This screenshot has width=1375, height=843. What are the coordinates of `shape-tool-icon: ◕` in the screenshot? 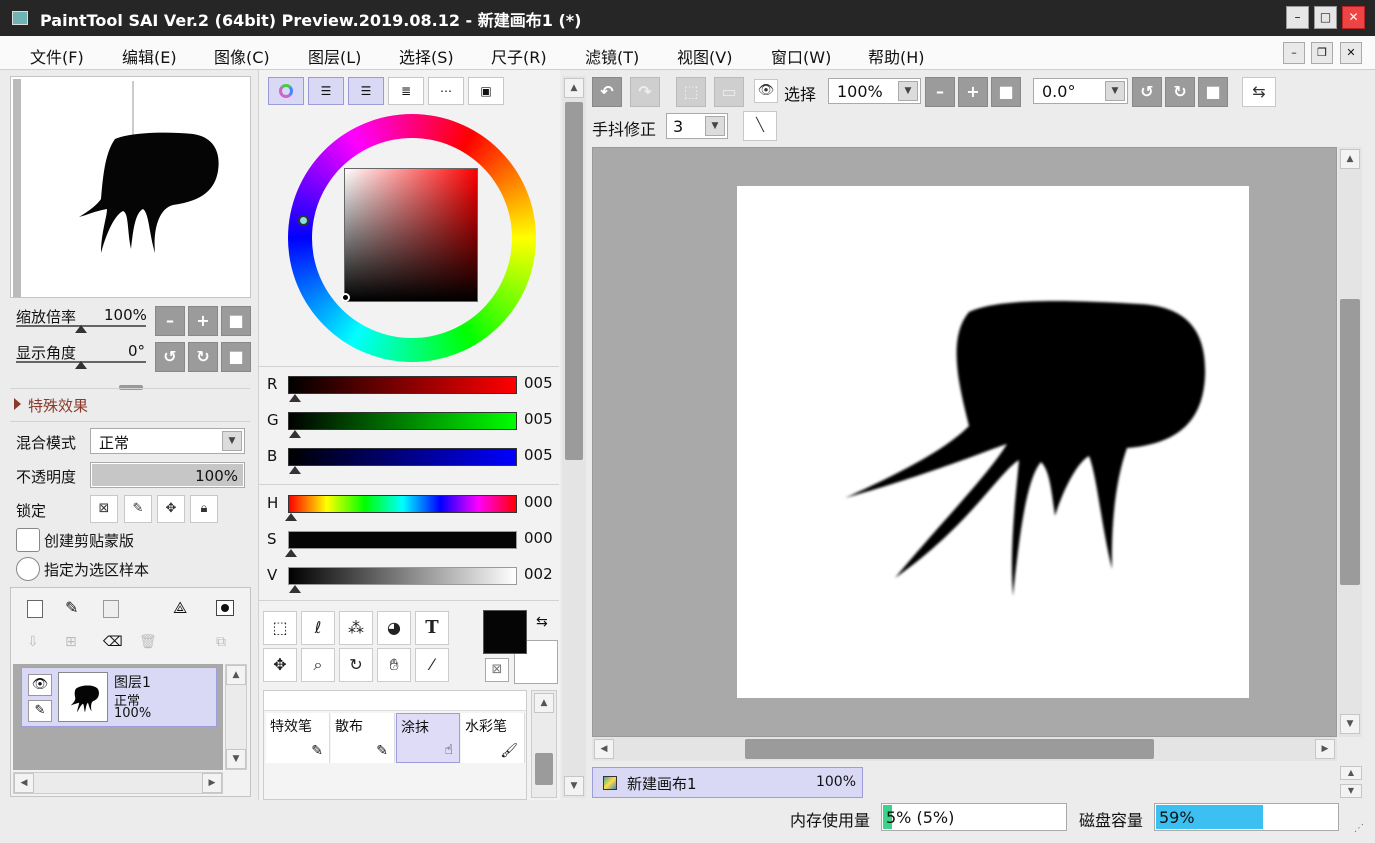 It's located at (394, 628).